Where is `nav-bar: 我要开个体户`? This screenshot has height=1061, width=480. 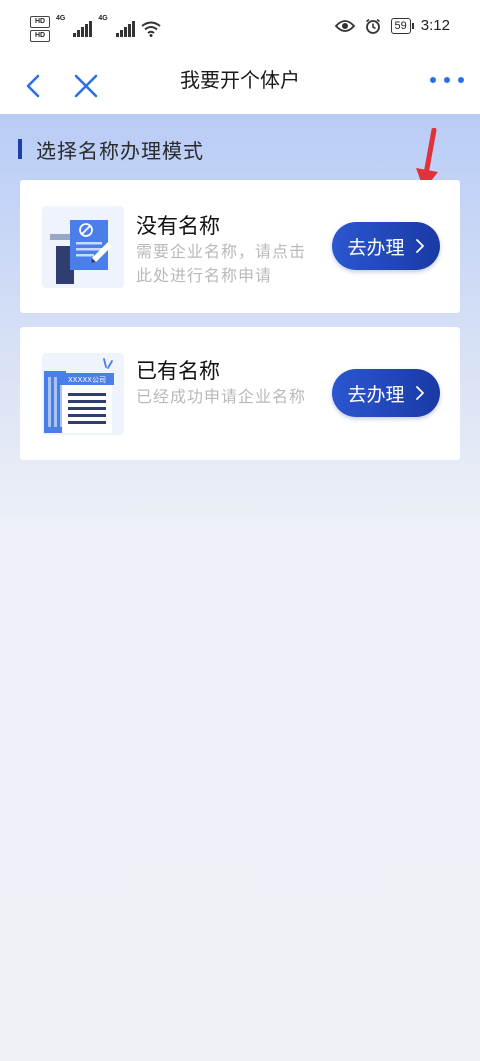
nav-bar: 我要开个体户 is located at coordinates (240, 86).